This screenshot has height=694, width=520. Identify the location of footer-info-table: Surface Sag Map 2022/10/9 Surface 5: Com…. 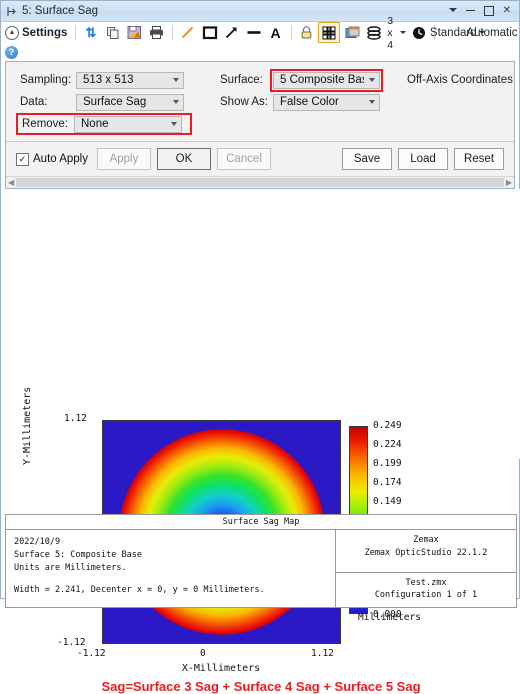
(261, 561).